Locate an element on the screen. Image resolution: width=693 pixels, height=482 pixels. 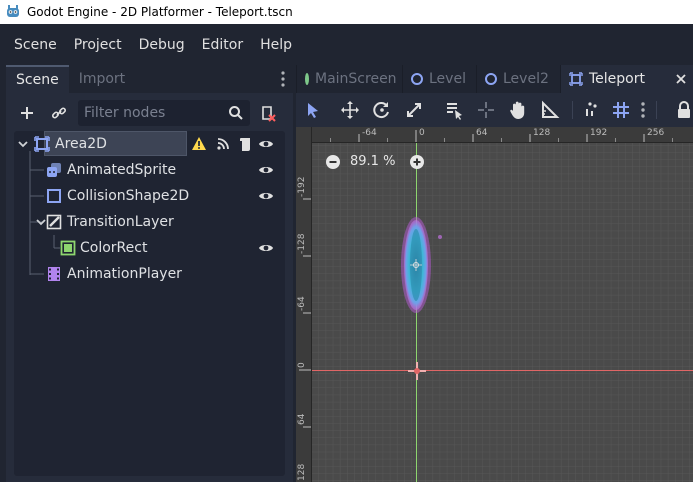
canvas-toolbar is located at coordinates (494, 110).